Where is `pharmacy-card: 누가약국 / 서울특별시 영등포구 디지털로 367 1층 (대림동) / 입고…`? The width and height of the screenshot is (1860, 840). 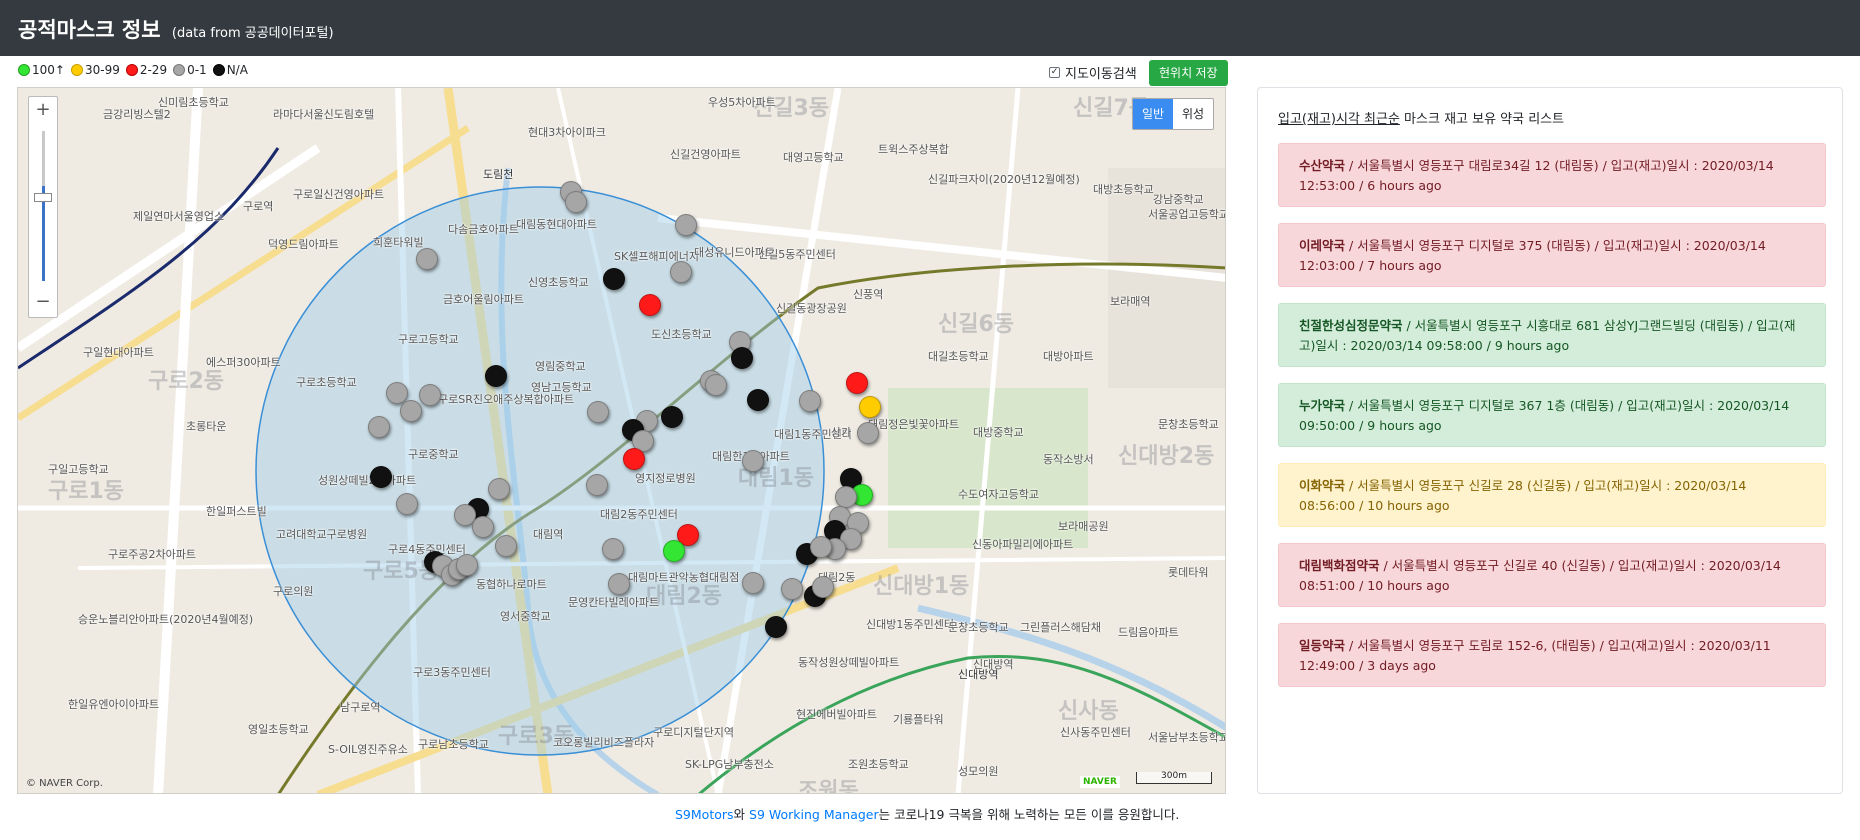
pharmacy-card: 누가약국 / 서울특별시 영등포구 디지털로 367 1층 (대림동) / 입고… is located at coordinates (1552, 415).